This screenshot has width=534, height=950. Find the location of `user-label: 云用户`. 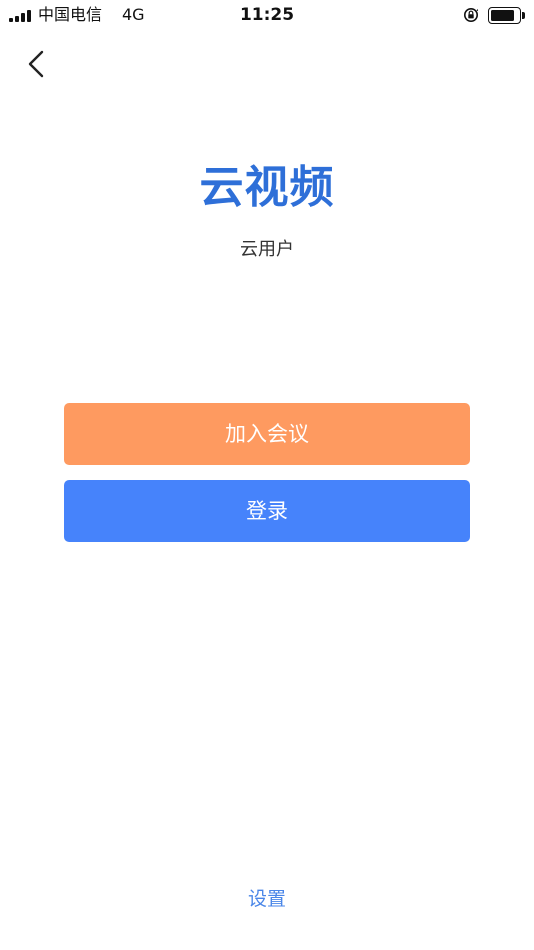

user-label: 云用户 is located at coordinates (267, 249).